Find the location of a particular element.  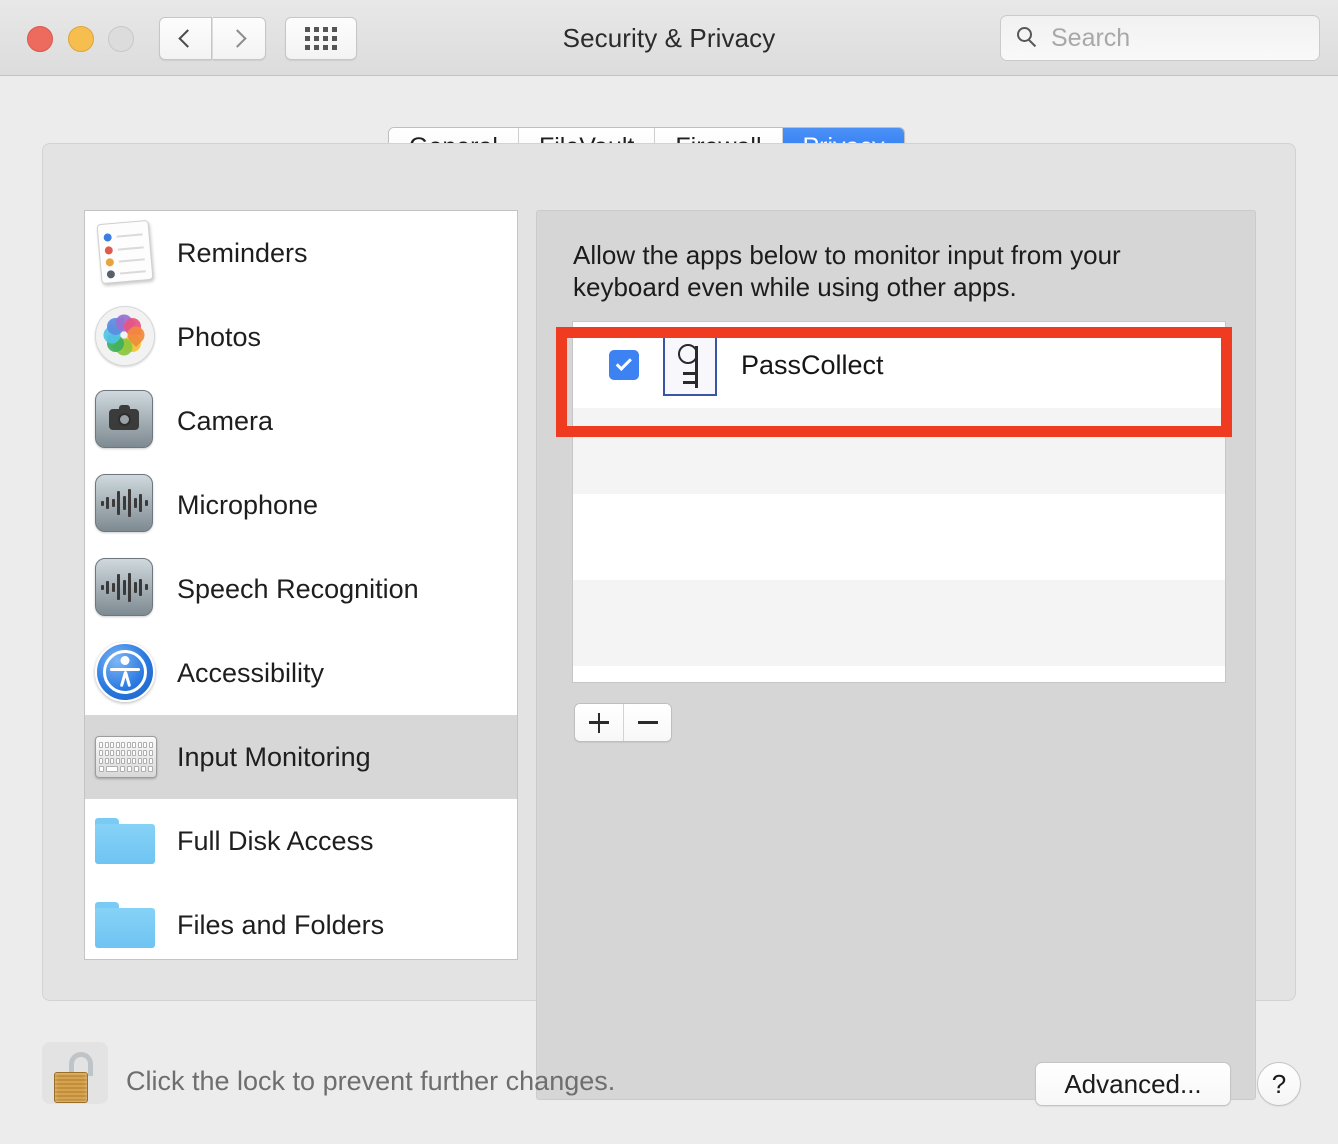

remove-app-button is located at coordinates (647, 722).